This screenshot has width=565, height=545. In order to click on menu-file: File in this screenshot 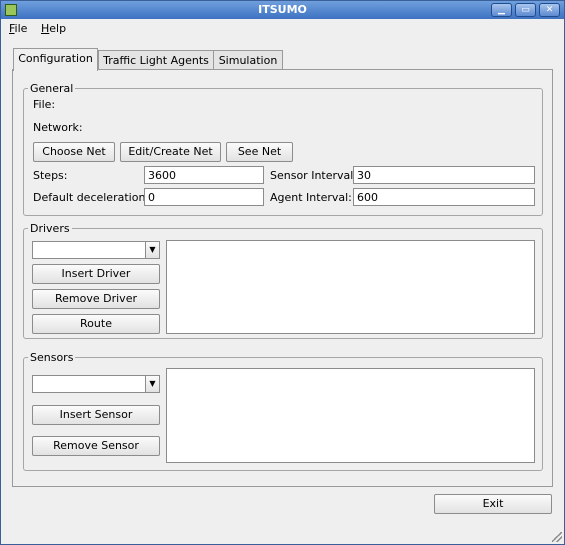, I will do `click(18, 28)`.